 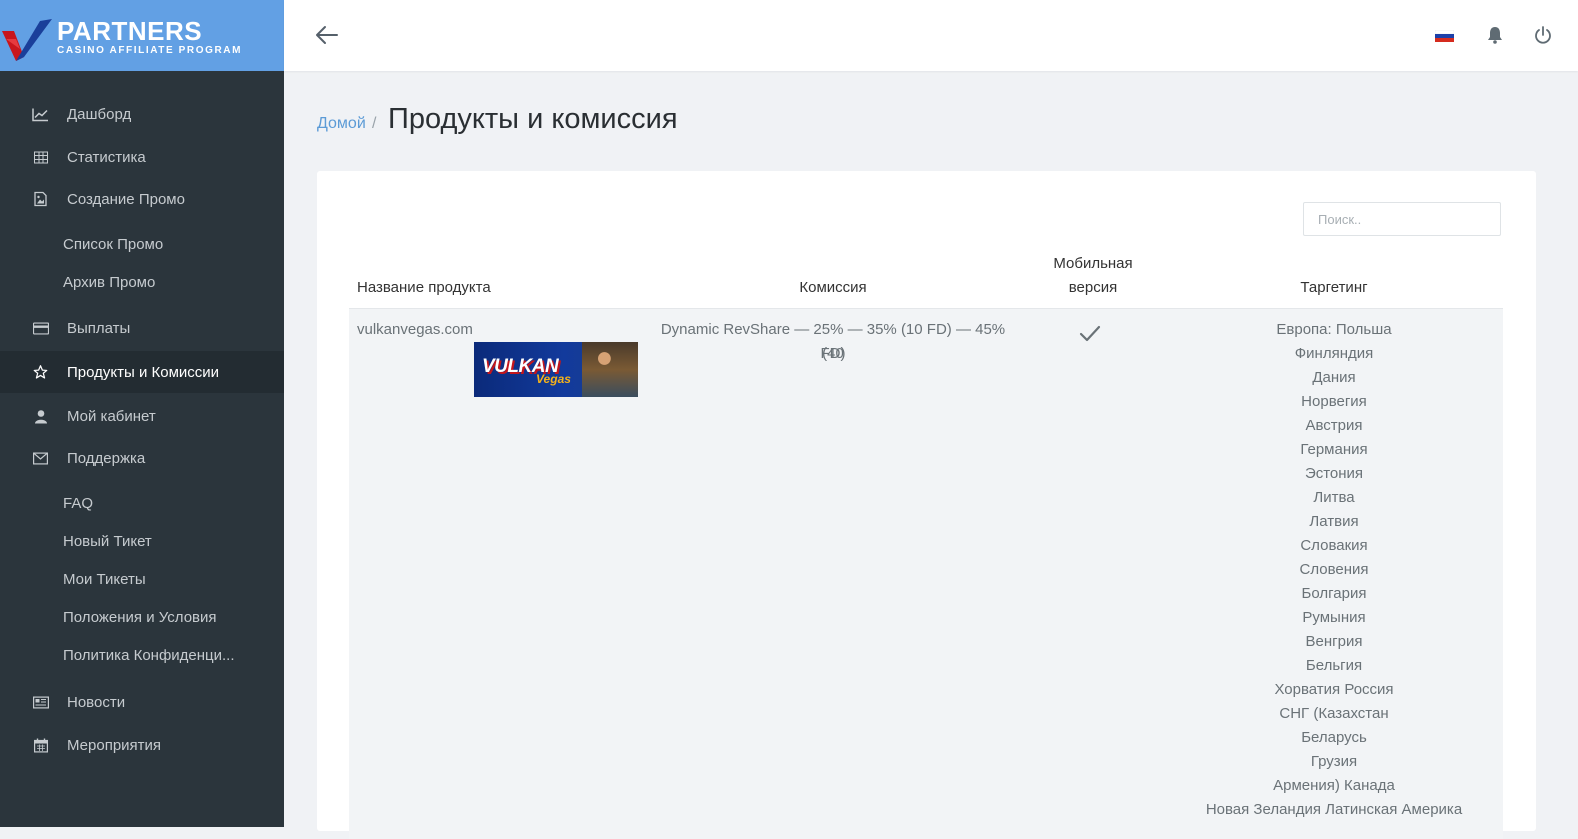 I want to click on sidebar-item-dashboard: Дашборд, so click(x=142, y=114).